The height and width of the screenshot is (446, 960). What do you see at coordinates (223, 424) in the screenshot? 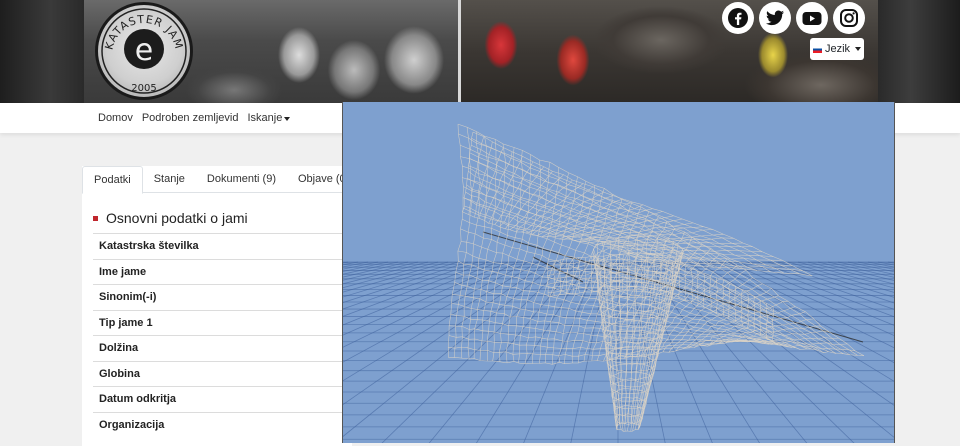
I see `info-row-organizacija: Organizacija` at bounding box center [223, 424].